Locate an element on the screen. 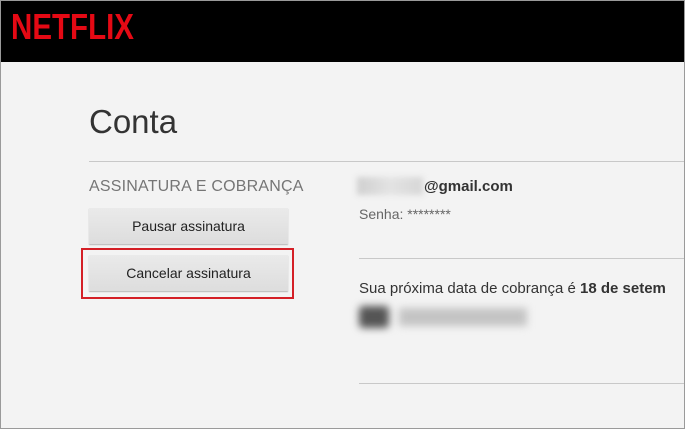 The image size is (685, 429). pause-membership-button: Pausar assinatura is located at coordinates (188, 226).